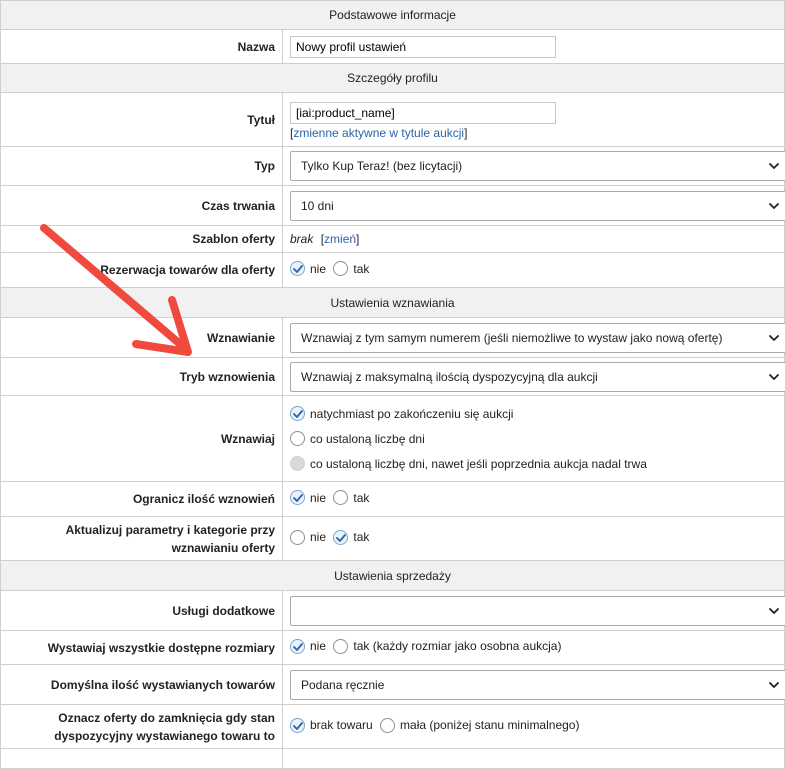  Describe the element at coordinates (351, 537) in the screenshot. I see `update-params-option-yes: tak` at that location.